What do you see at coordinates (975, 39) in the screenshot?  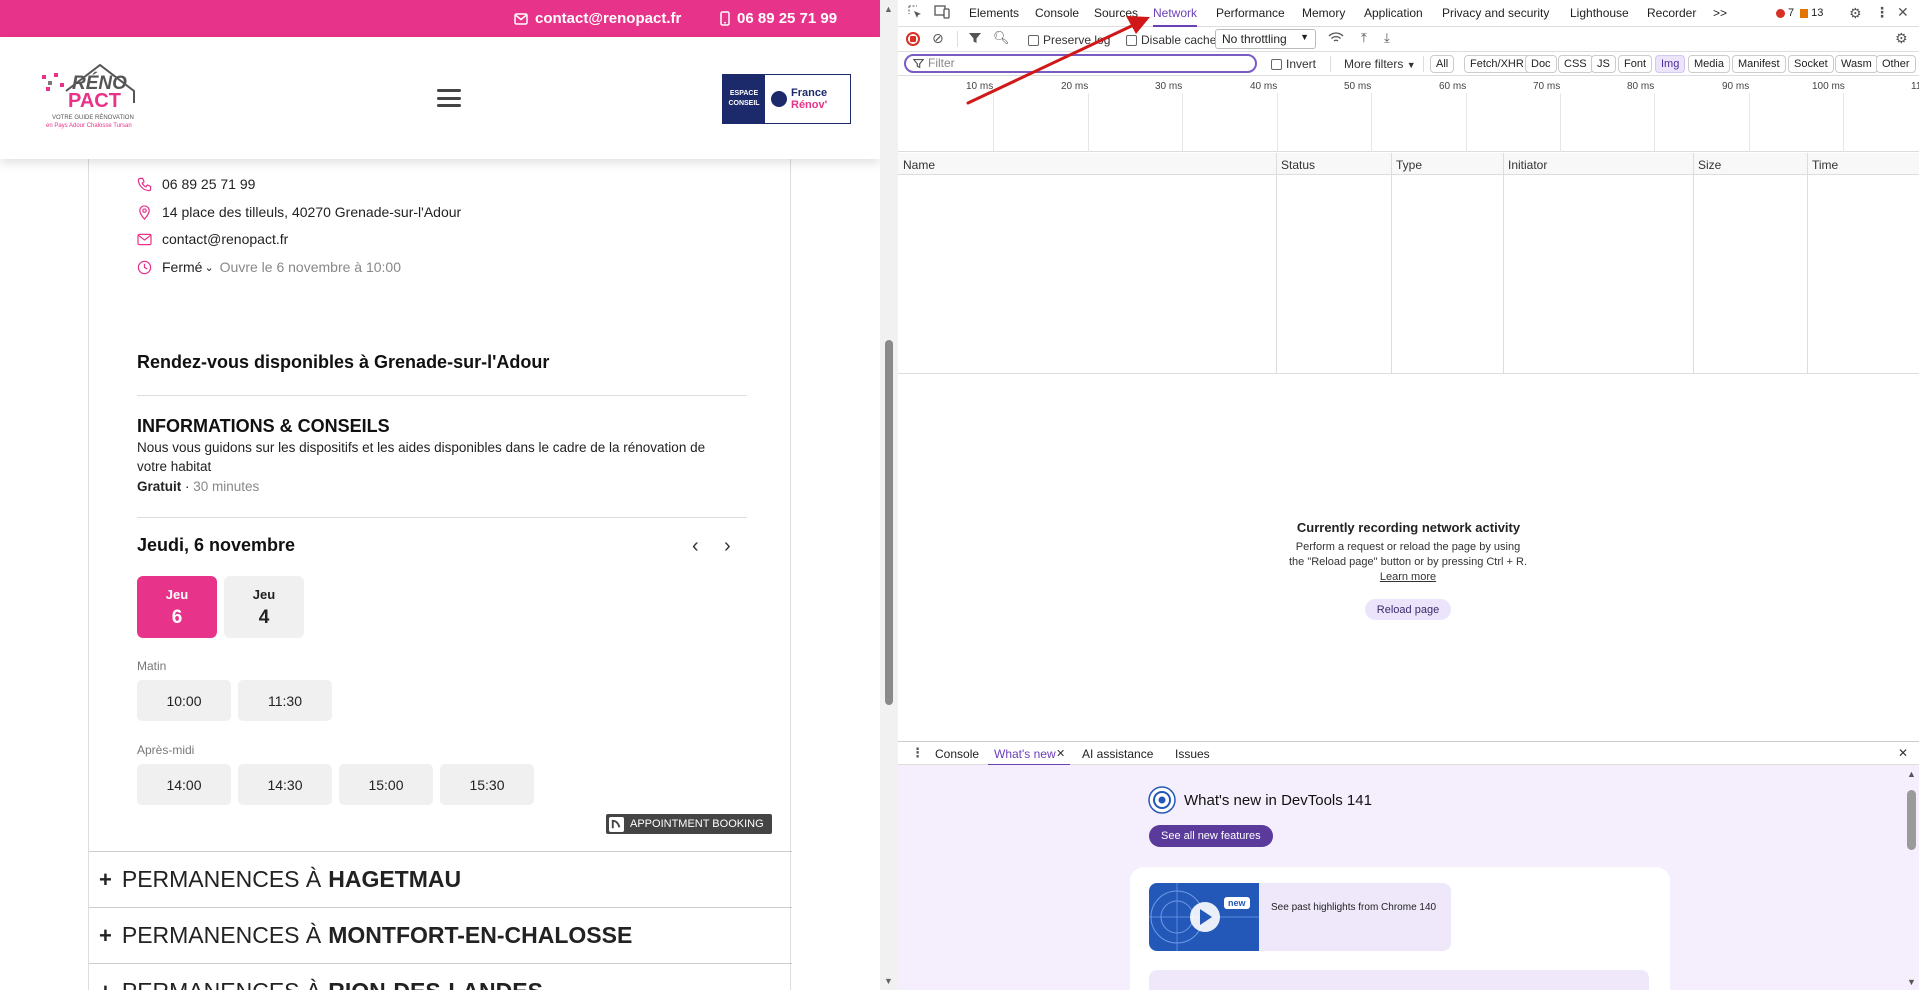 I see `filter-funnel-icon` at bounding box center [975, 39].